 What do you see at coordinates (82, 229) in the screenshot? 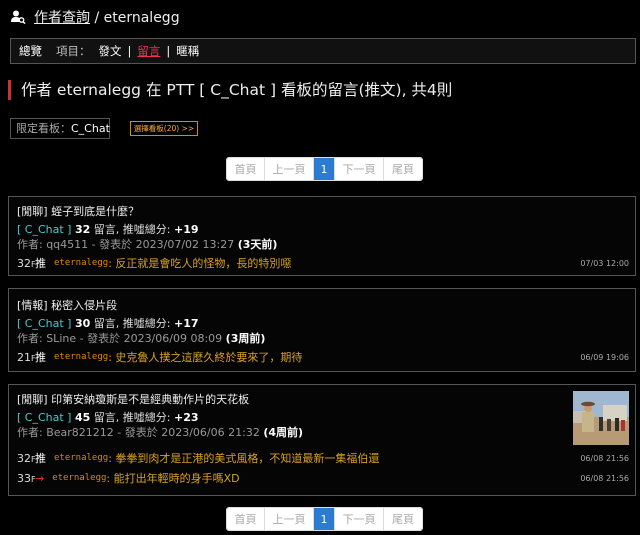
I see `comment-count: 32` at bounding box center [82, 229].